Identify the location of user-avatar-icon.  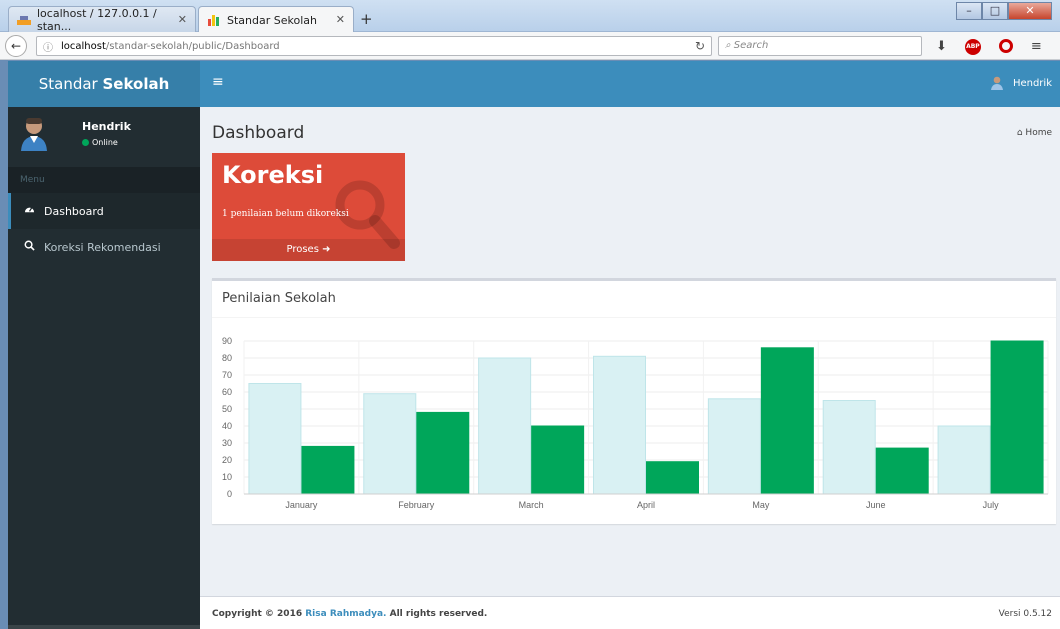
(996, 83).